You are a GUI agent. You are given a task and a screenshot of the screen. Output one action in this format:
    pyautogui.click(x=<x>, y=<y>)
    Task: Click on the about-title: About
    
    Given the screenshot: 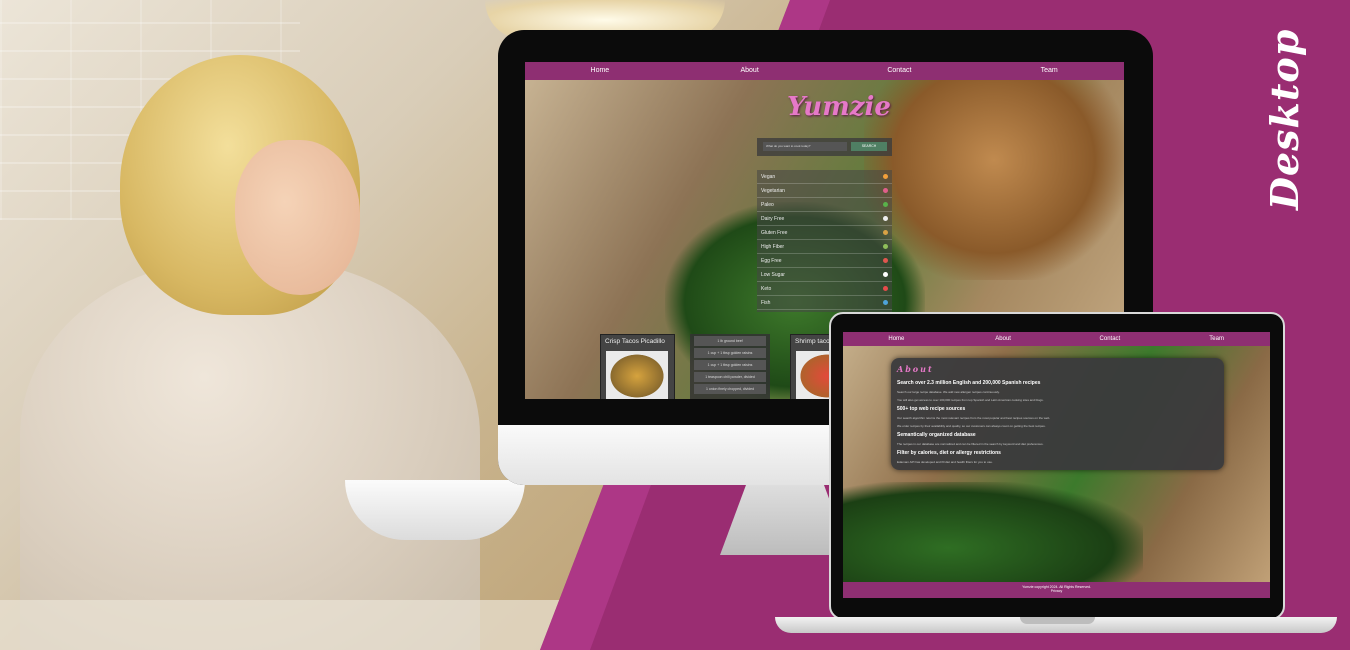 What is the action you would take?
    pyautogui.click(x=915, y=369)
    